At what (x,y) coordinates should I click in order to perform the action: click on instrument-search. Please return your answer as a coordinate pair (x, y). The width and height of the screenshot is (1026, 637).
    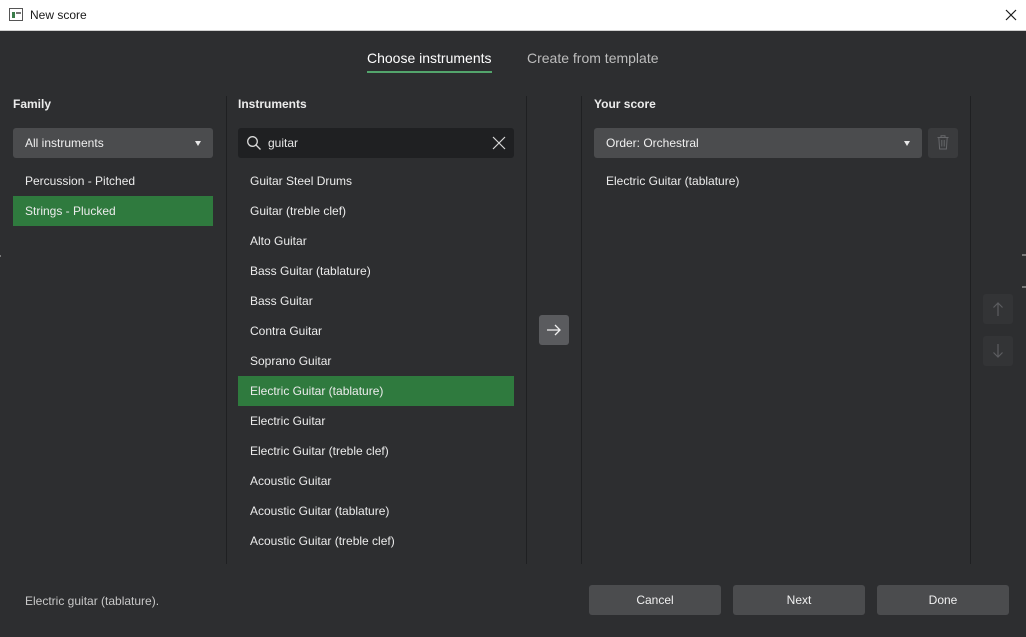
    Looking at the image, I should click on (376, 143).